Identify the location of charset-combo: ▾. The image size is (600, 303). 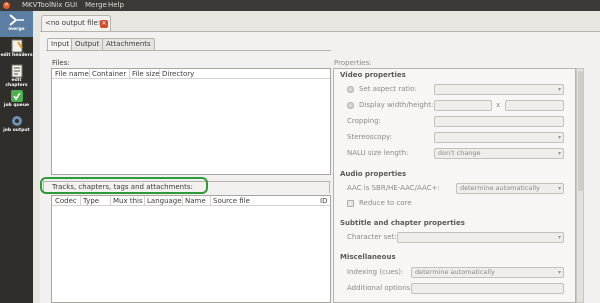
(480, 237).